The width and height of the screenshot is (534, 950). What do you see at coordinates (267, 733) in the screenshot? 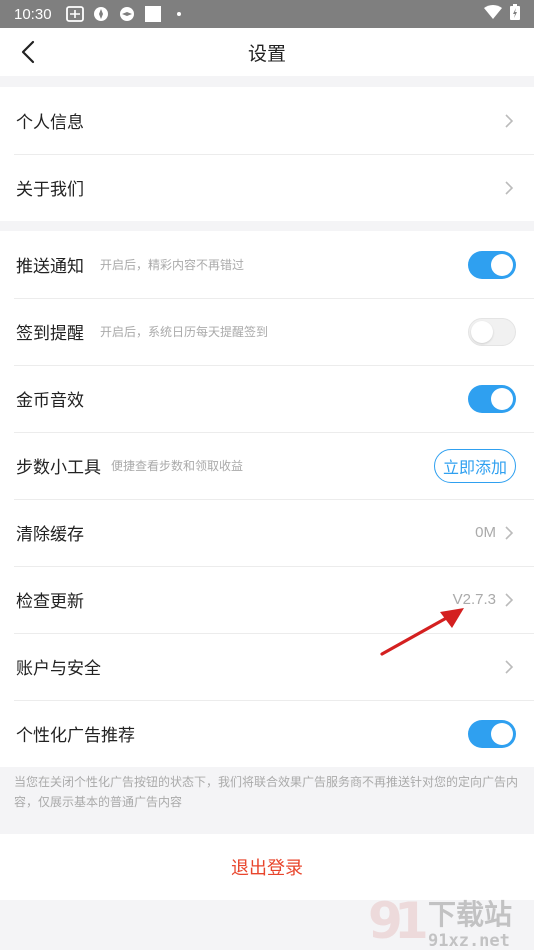
I see `settings-item-personalized-ads: 个性化广告推荐` at bounding box center [267, 733].